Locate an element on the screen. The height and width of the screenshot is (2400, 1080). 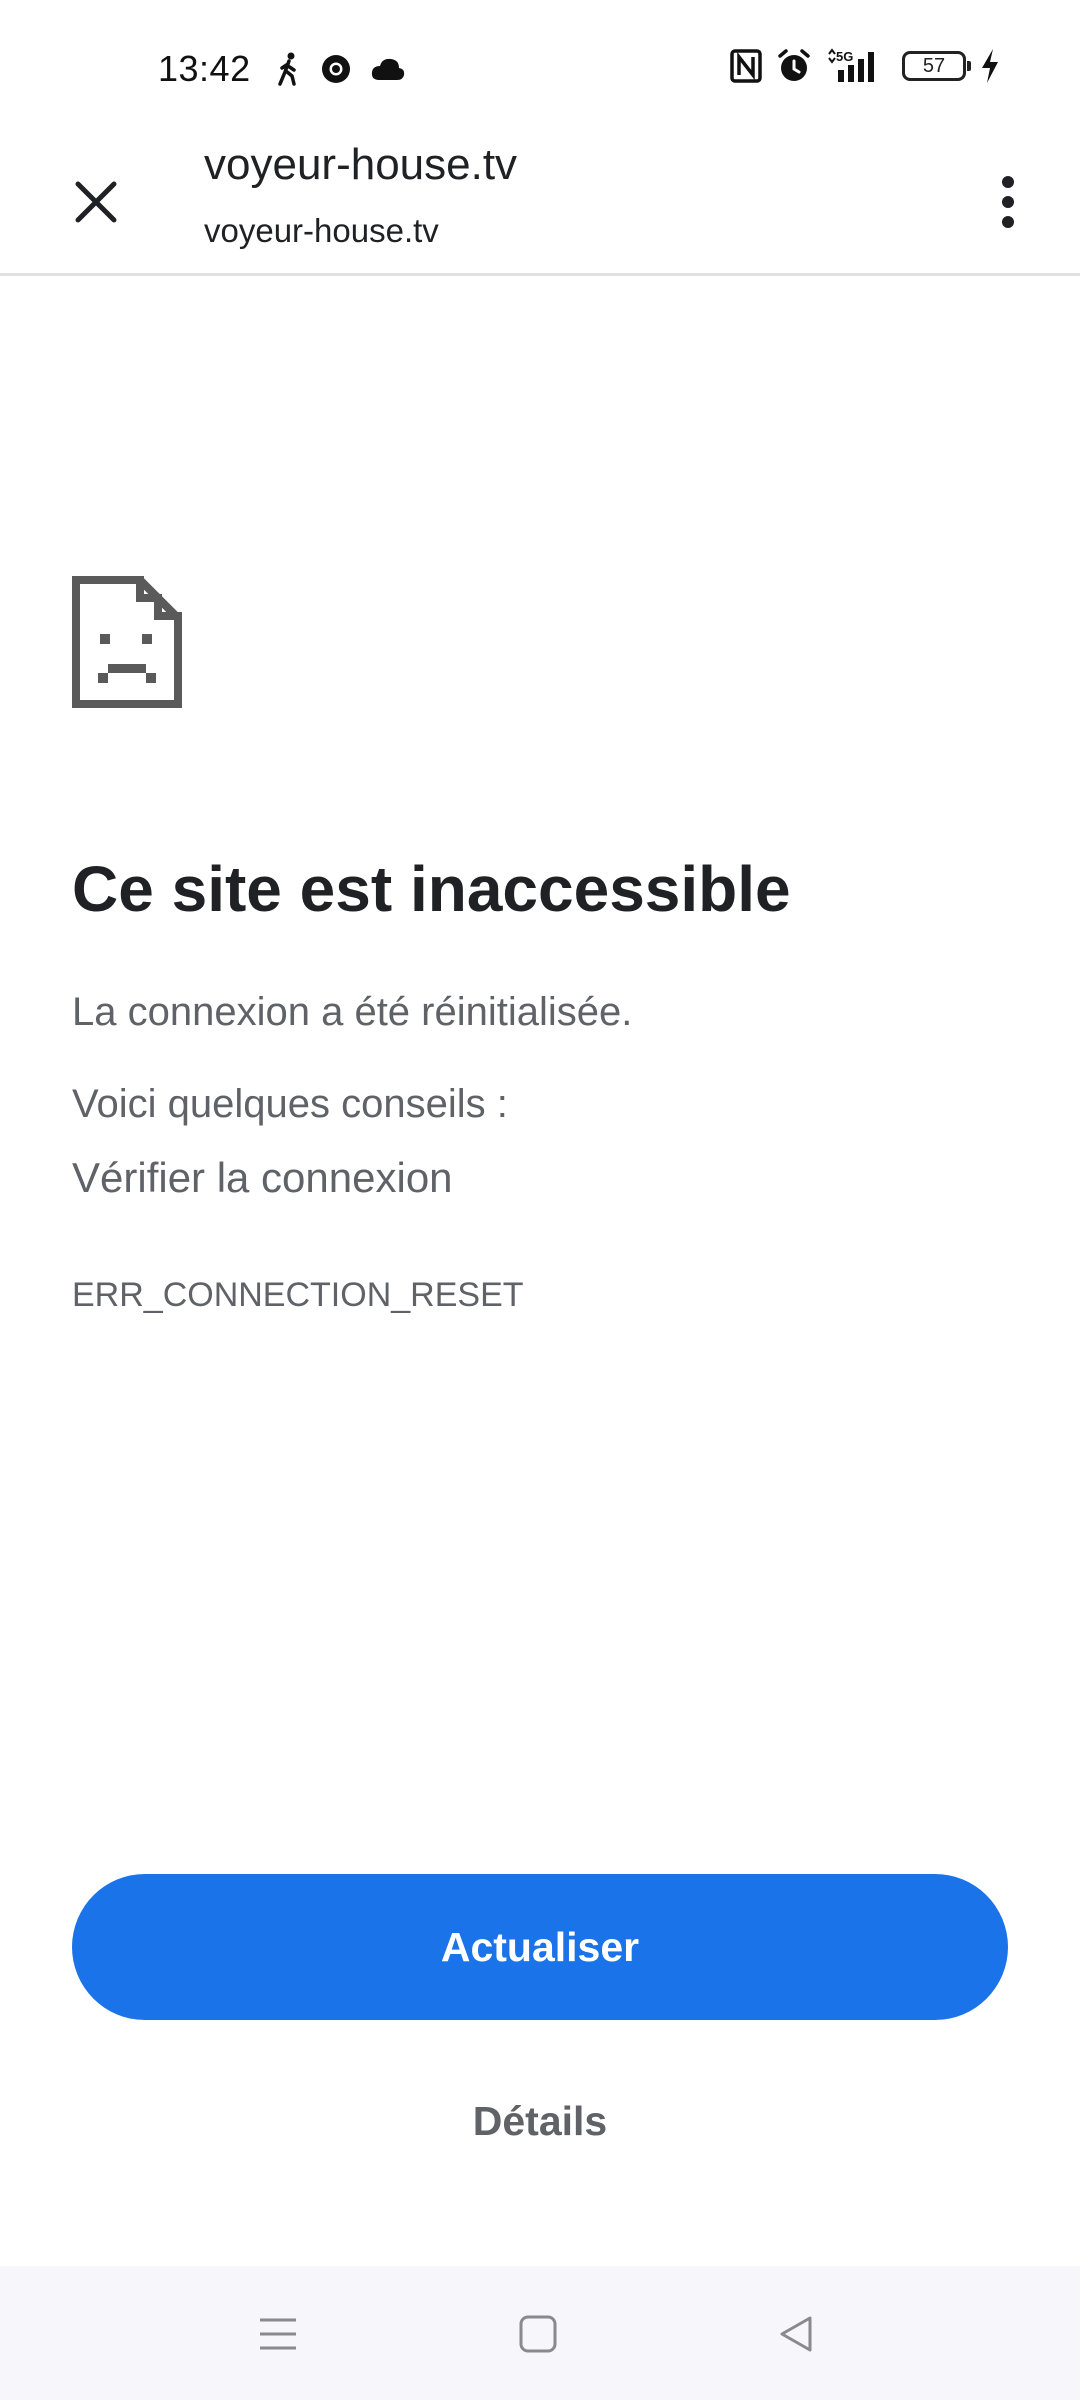
error-description: La connexion a été réinitialisée. is located at coordinates (352, 1012).